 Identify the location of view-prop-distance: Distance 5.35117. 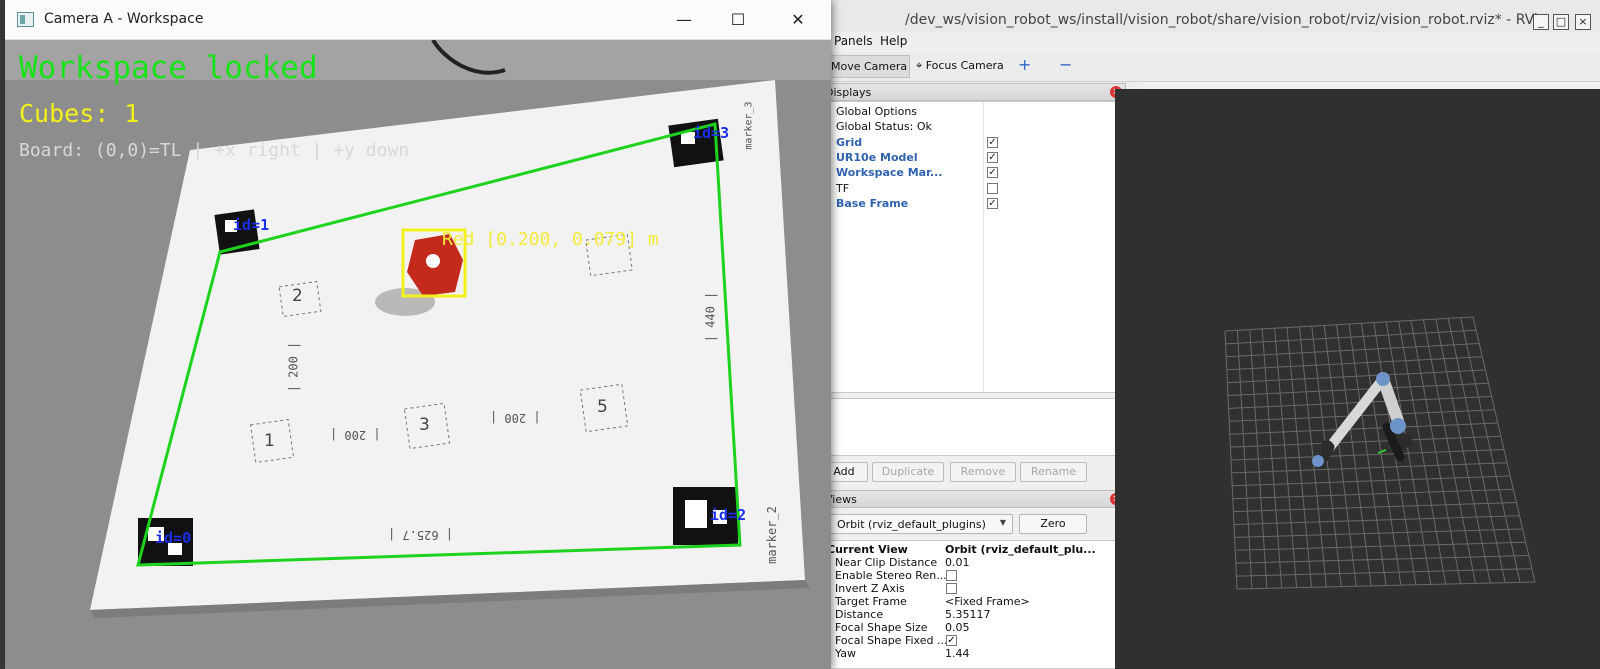
(973, 614).